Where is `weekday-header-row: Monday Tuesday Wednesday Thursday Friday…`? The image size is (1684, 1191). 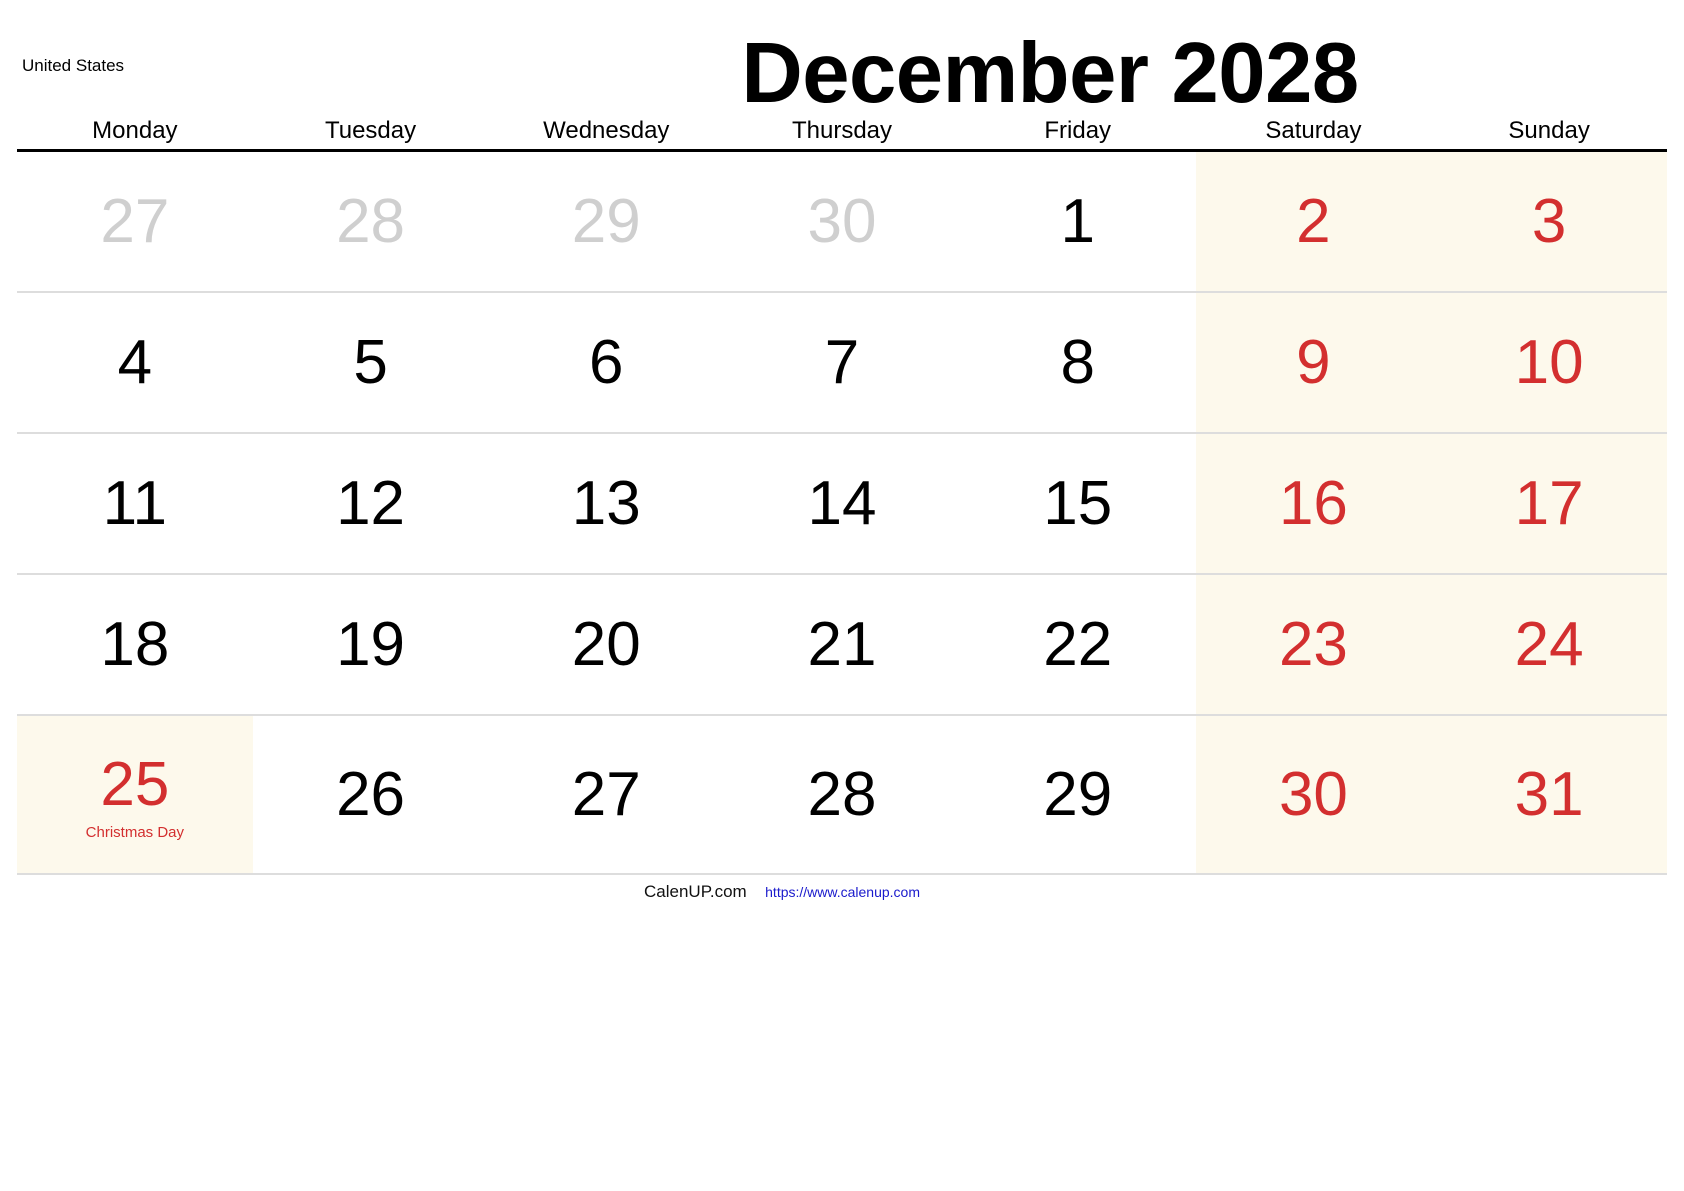
weekday-header-row: Monday Tuesday Wednesday Thursday Friday… is located at coordinates (842, 132).